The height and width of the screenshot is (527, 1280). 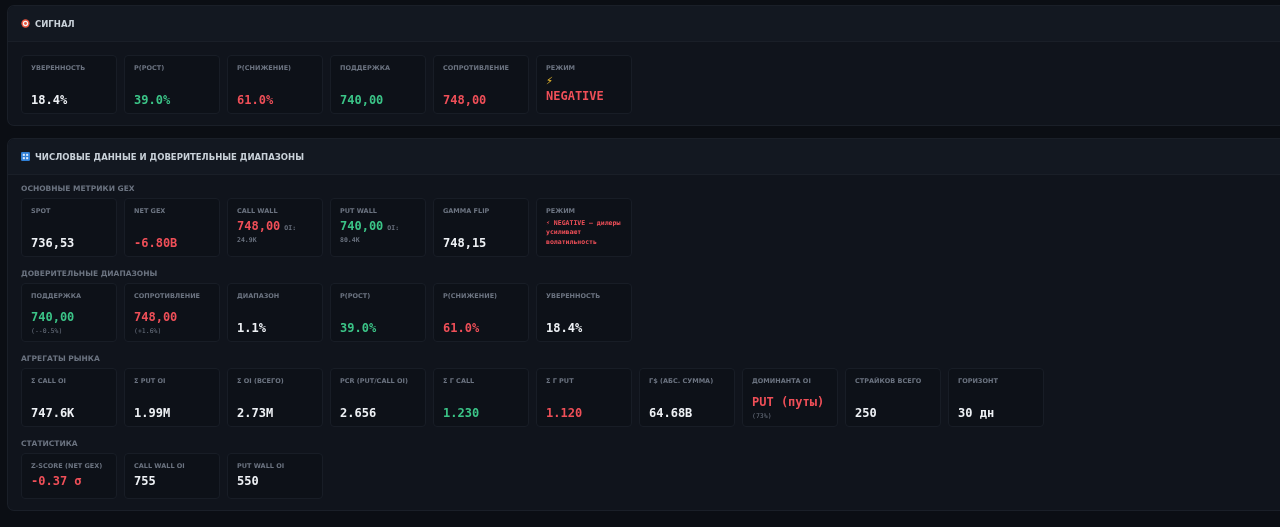 What do you see at coordinates (788, 402) in the screenshot?
I see `metric-value: PUT (путы)` at bounding box center [788, 402].